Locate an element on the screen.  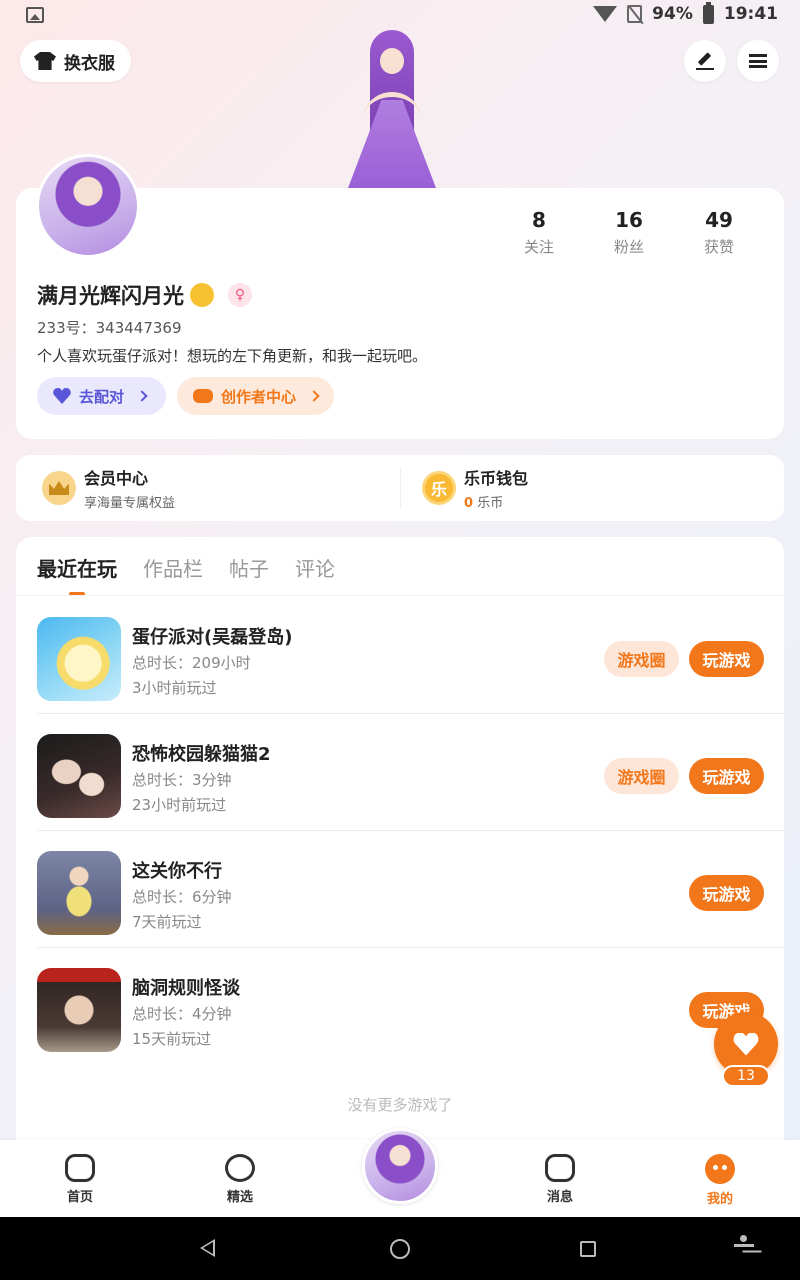
member-wallet-card: 会员中心 享海量专属权益 乐 乐币钱包 0 乐币 is located at coordinates (400, 488).